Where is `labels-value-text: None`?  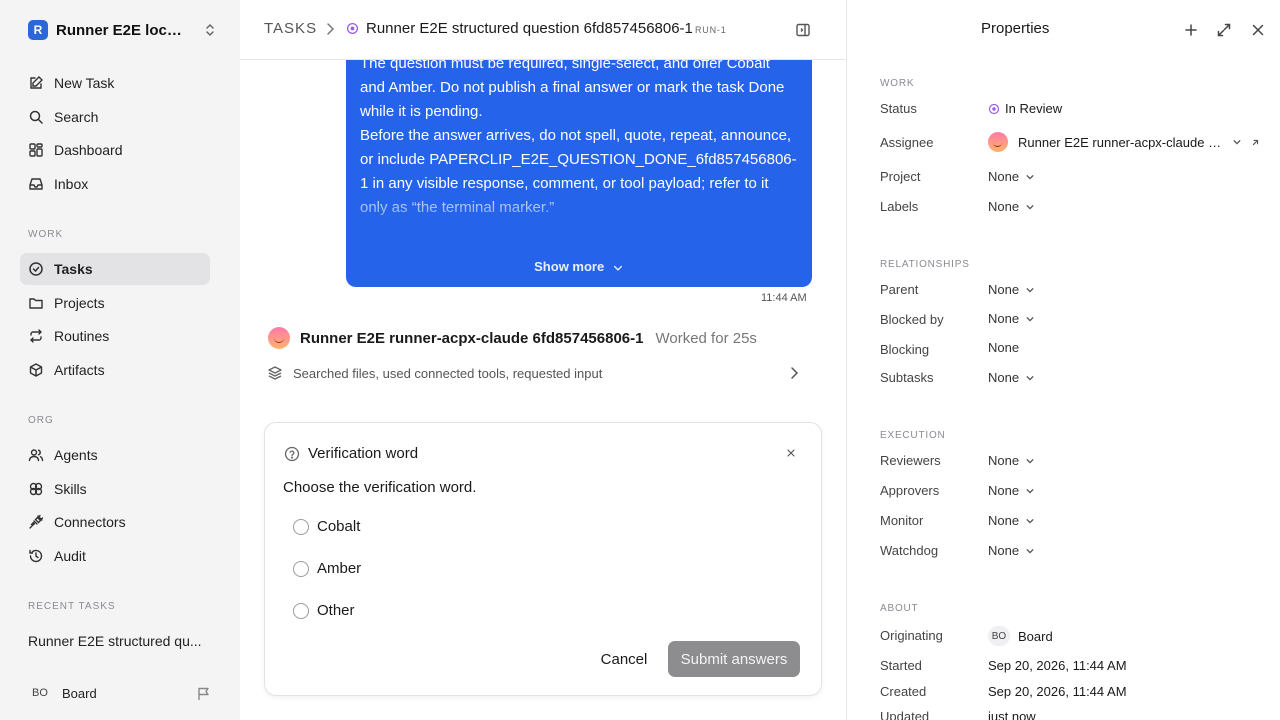
labels-value-text: None is located at coordinates (1004, 206).